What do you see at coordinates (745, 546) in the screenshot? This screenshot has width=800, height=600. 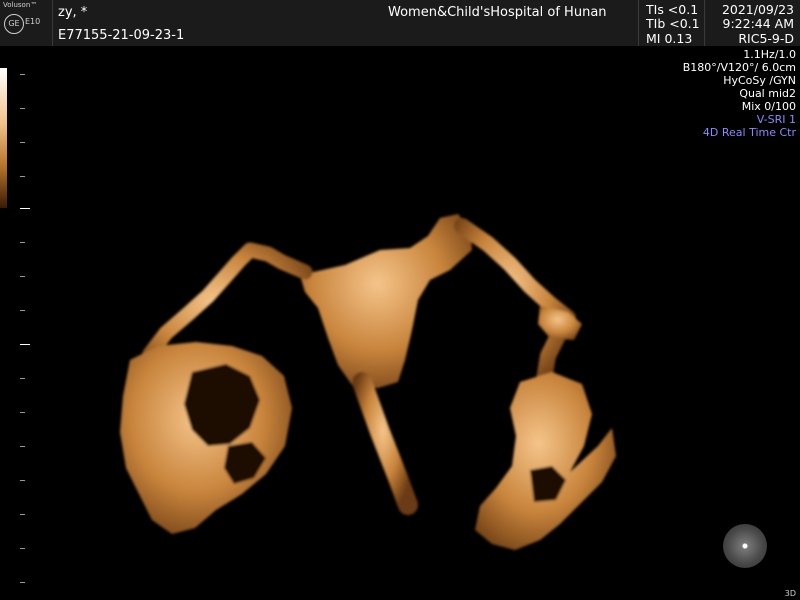 I see `orientation-ball-icon` at bounding box center [745, 546].